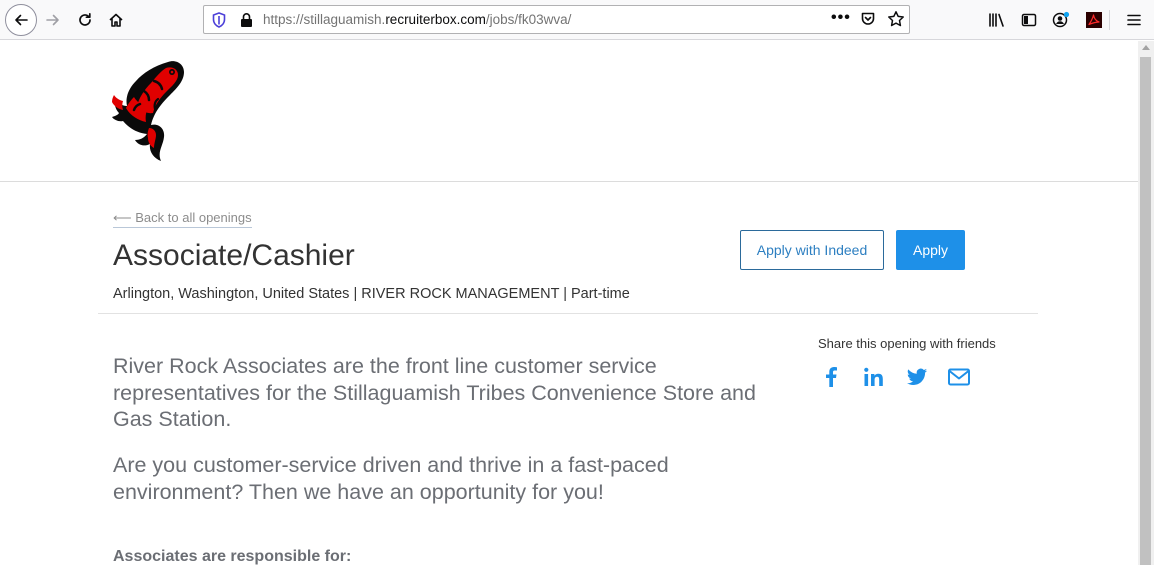 The width and height of the screenshot is (1154, 565). What do you see at coordinates (831, 377) in the screenshot?
I see `facebook-icon` at bounding box center [831, 377].